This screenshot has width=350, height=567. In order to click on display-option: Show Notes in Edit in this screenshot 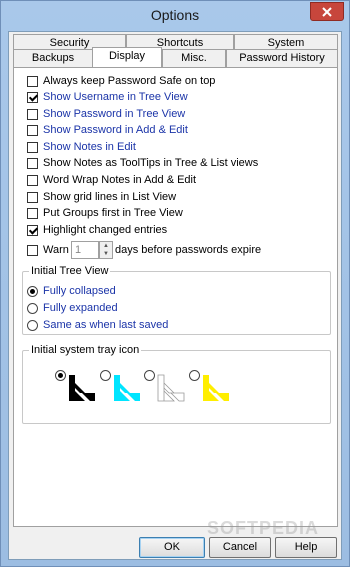, I will do `click(81, 147)`.